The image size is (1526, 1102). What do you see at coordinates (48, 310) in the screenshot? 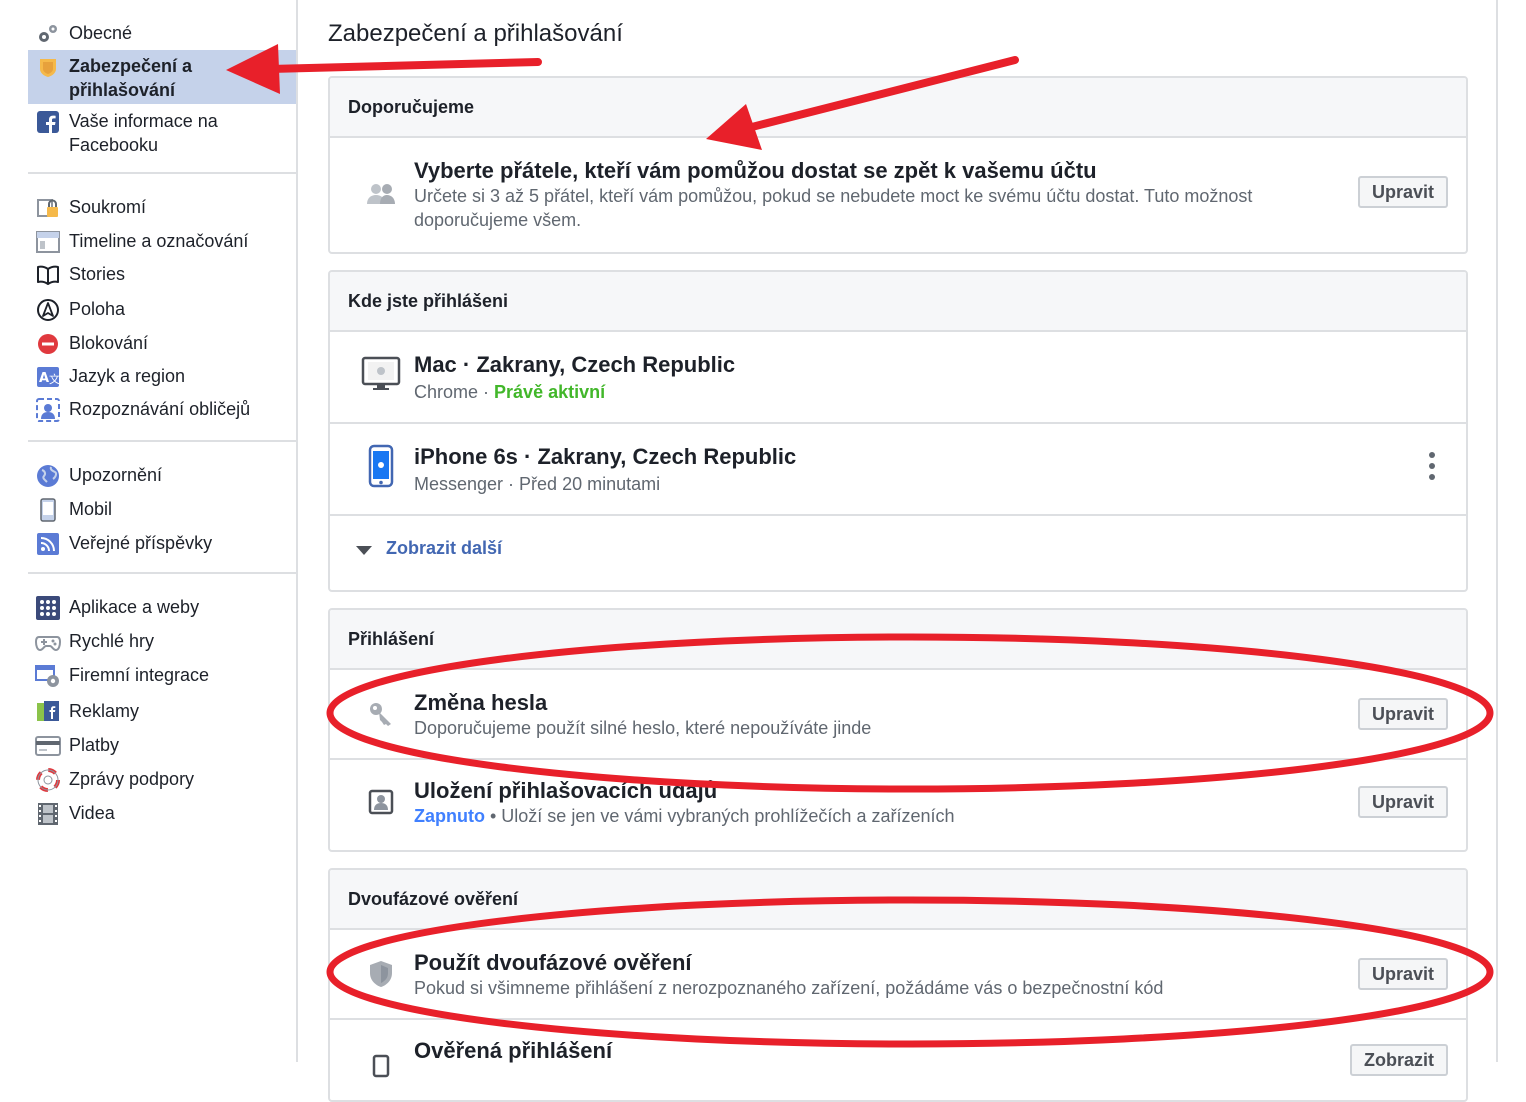
I see `location-icon` at bounding box center [48, 310].